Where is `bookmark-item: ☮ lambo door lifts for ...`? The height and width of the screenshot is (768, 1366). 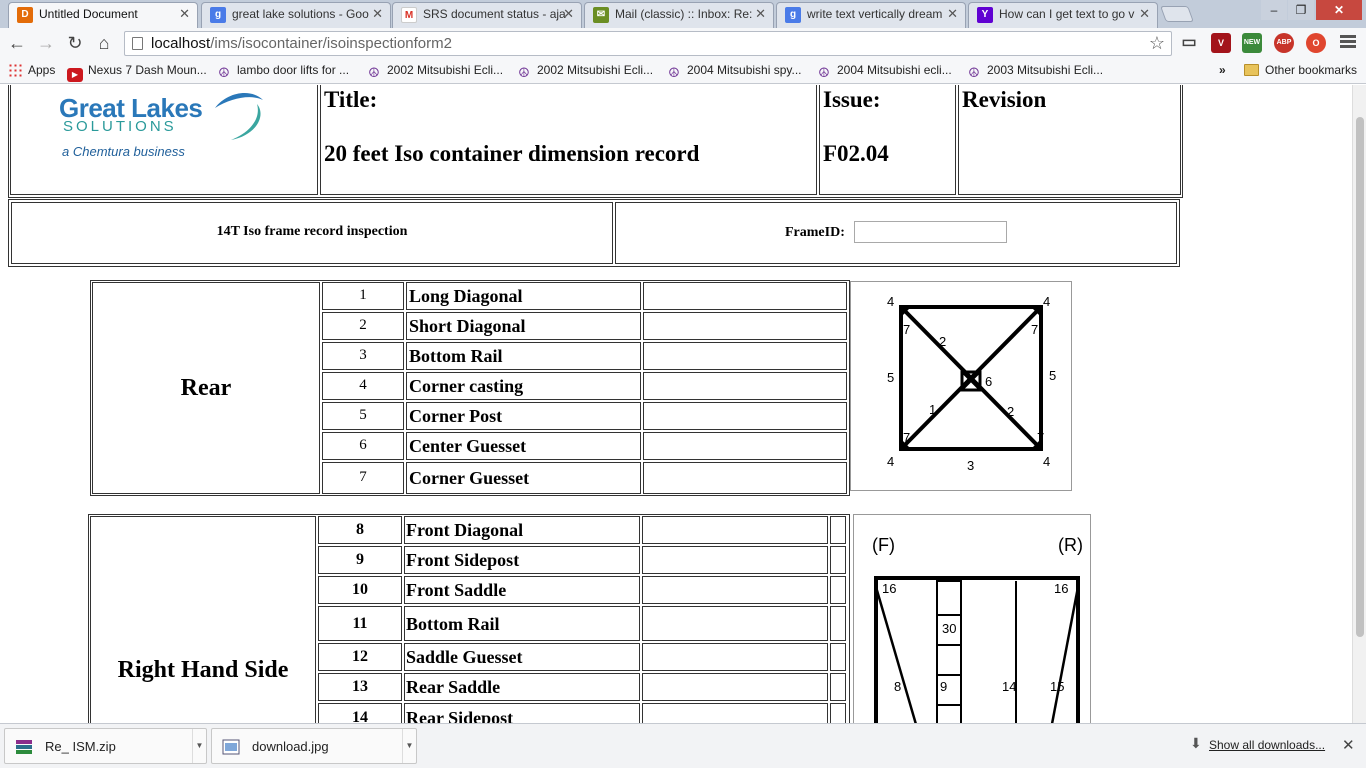 bookmark-item: ☮ lambo door lifts for ... is located at coordinates (282, 71).